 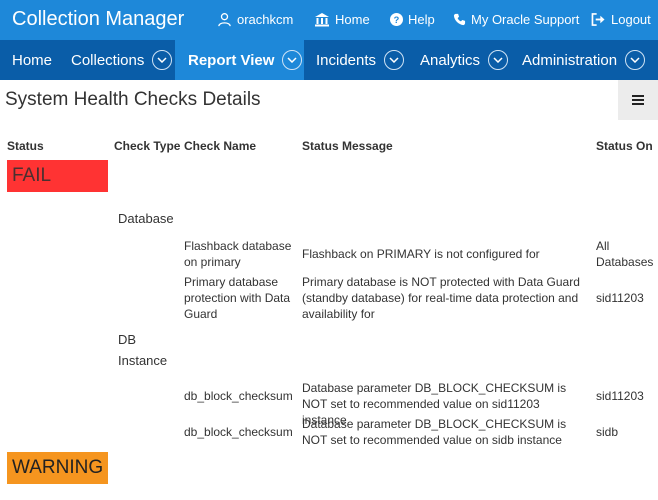 I want to click on support-link: My Oracle Support, so click(x=516, y=19).